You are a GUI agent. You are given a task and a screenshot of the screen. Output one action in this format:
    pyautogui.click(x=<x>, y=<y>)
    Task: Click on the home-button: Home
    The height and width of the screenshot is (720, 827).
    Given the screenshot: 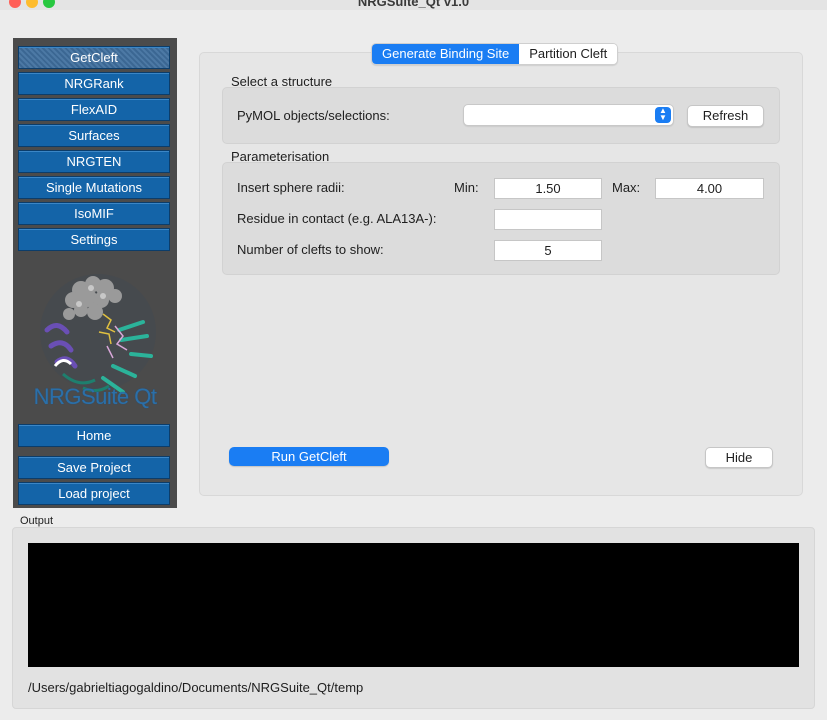 What is the action you would take?
    pyautogui.click(x=94, y=435)
    